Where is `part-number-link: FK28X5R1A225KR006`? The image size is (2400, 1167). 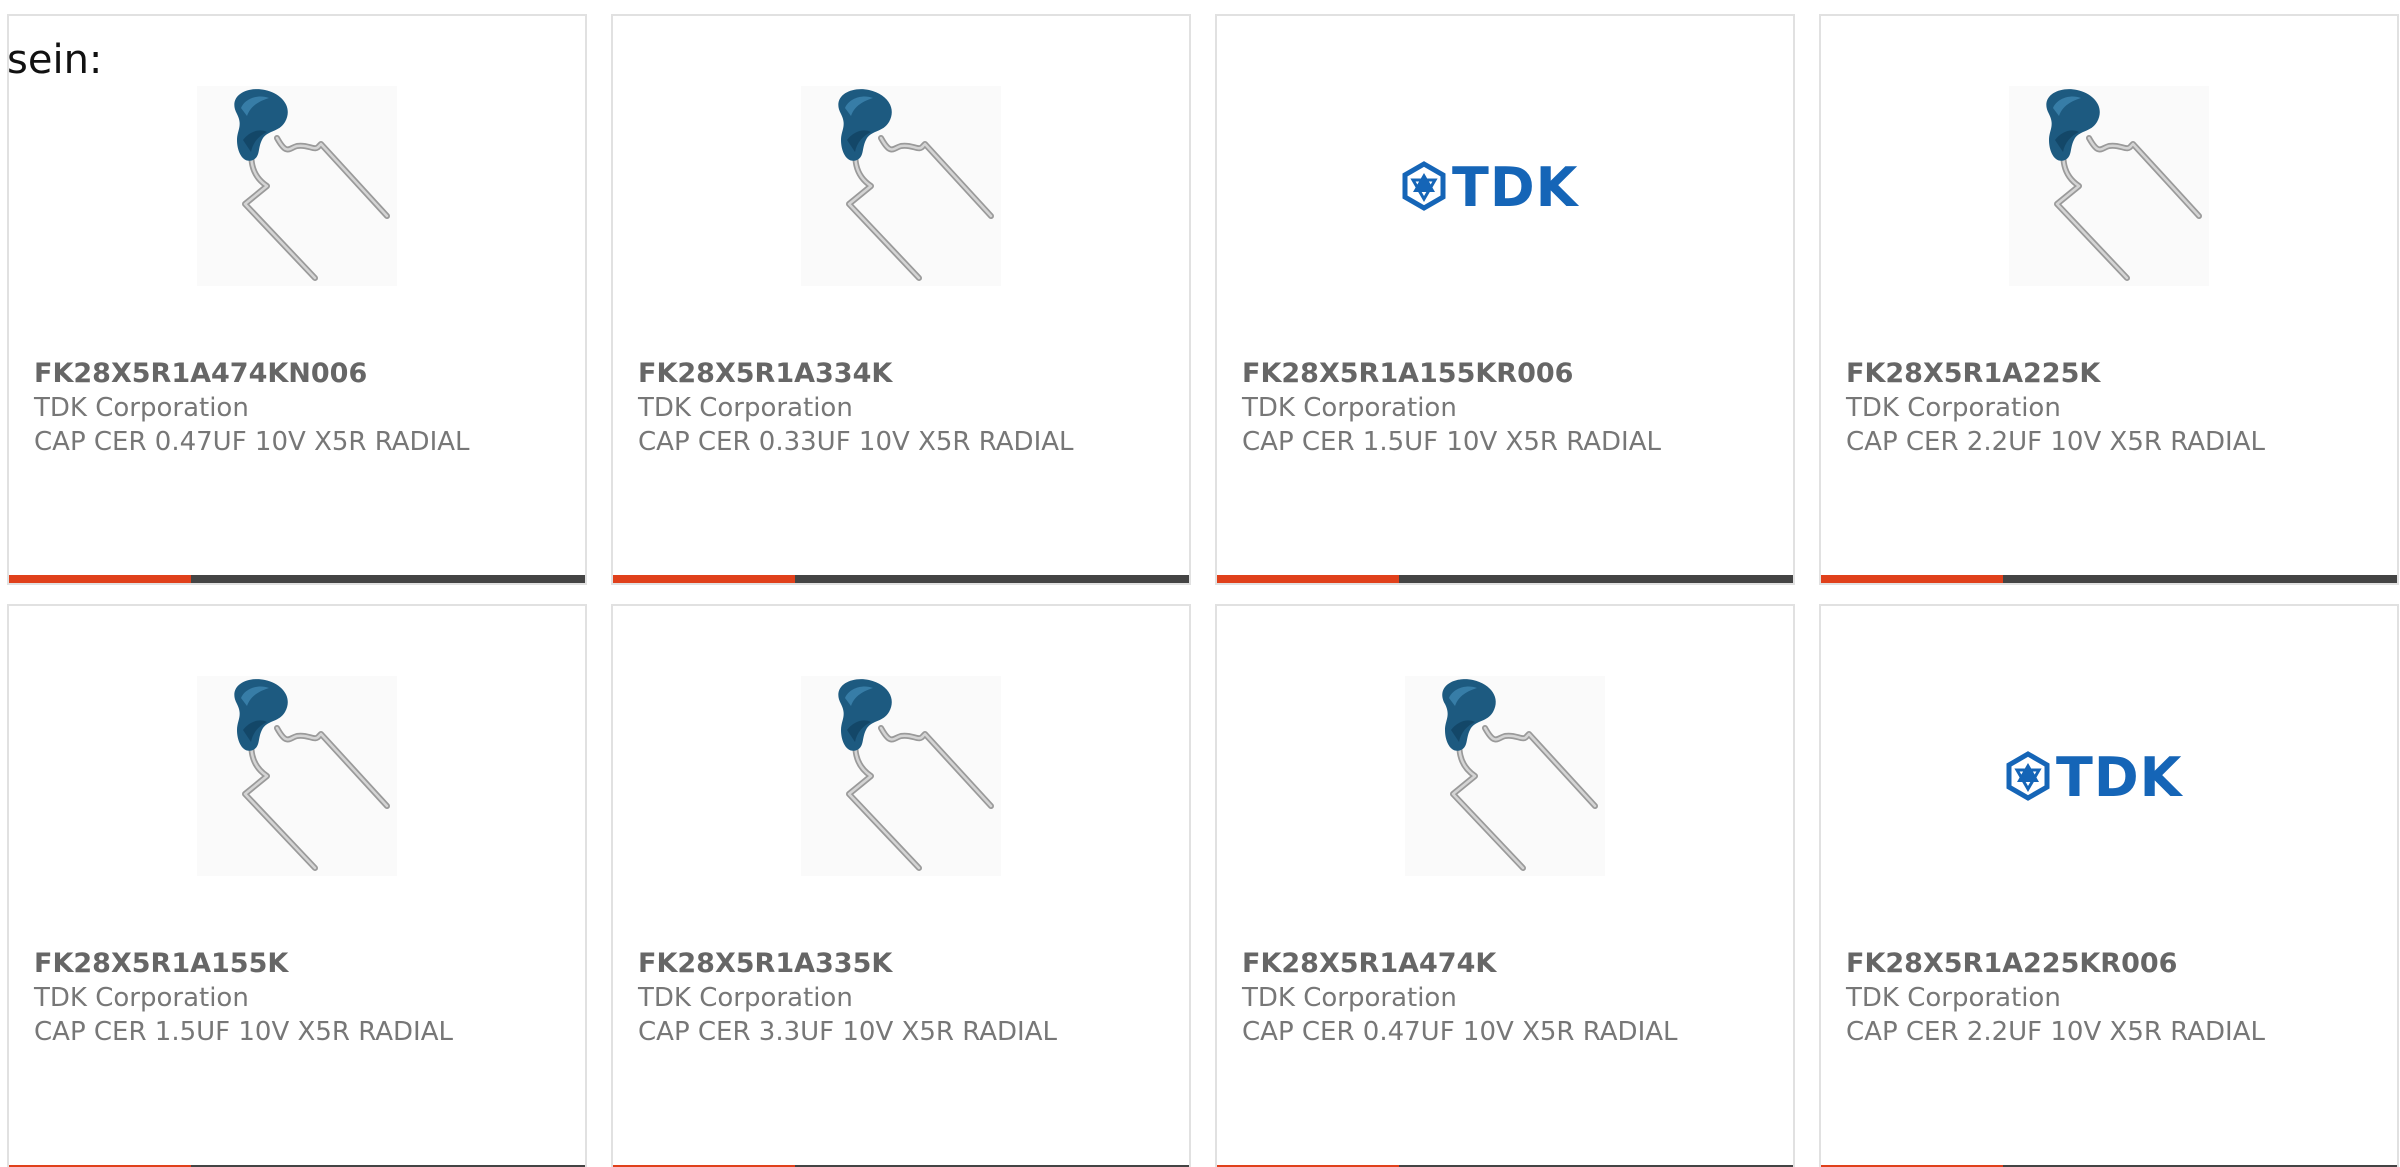 part-number-link: FK28X5R1A225KR006 is located at coordinates (2116, 964).